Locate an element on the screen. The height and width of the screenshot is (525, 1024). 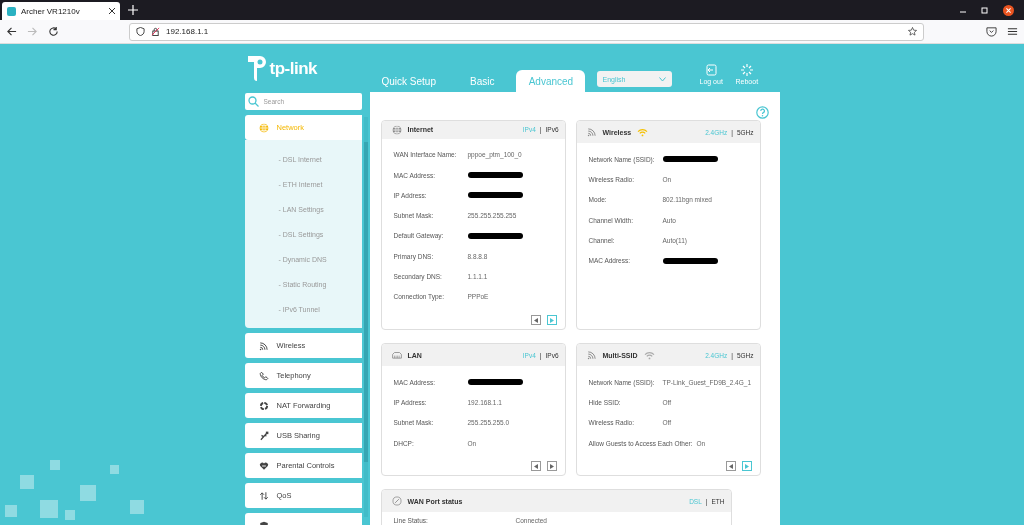
star-icon is located at coordinates (912, 31).